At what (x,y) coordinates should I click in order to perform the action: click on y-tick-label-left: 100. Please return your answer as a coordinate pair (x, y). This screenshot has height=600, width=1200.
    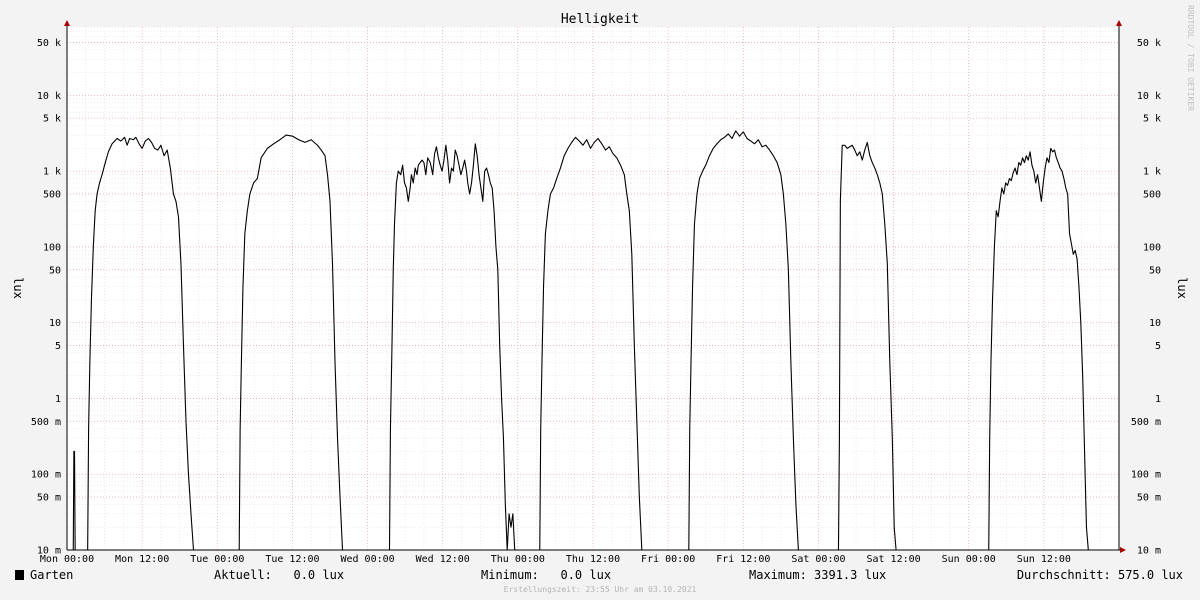
    Looking at the image, I should click on (52, 247).